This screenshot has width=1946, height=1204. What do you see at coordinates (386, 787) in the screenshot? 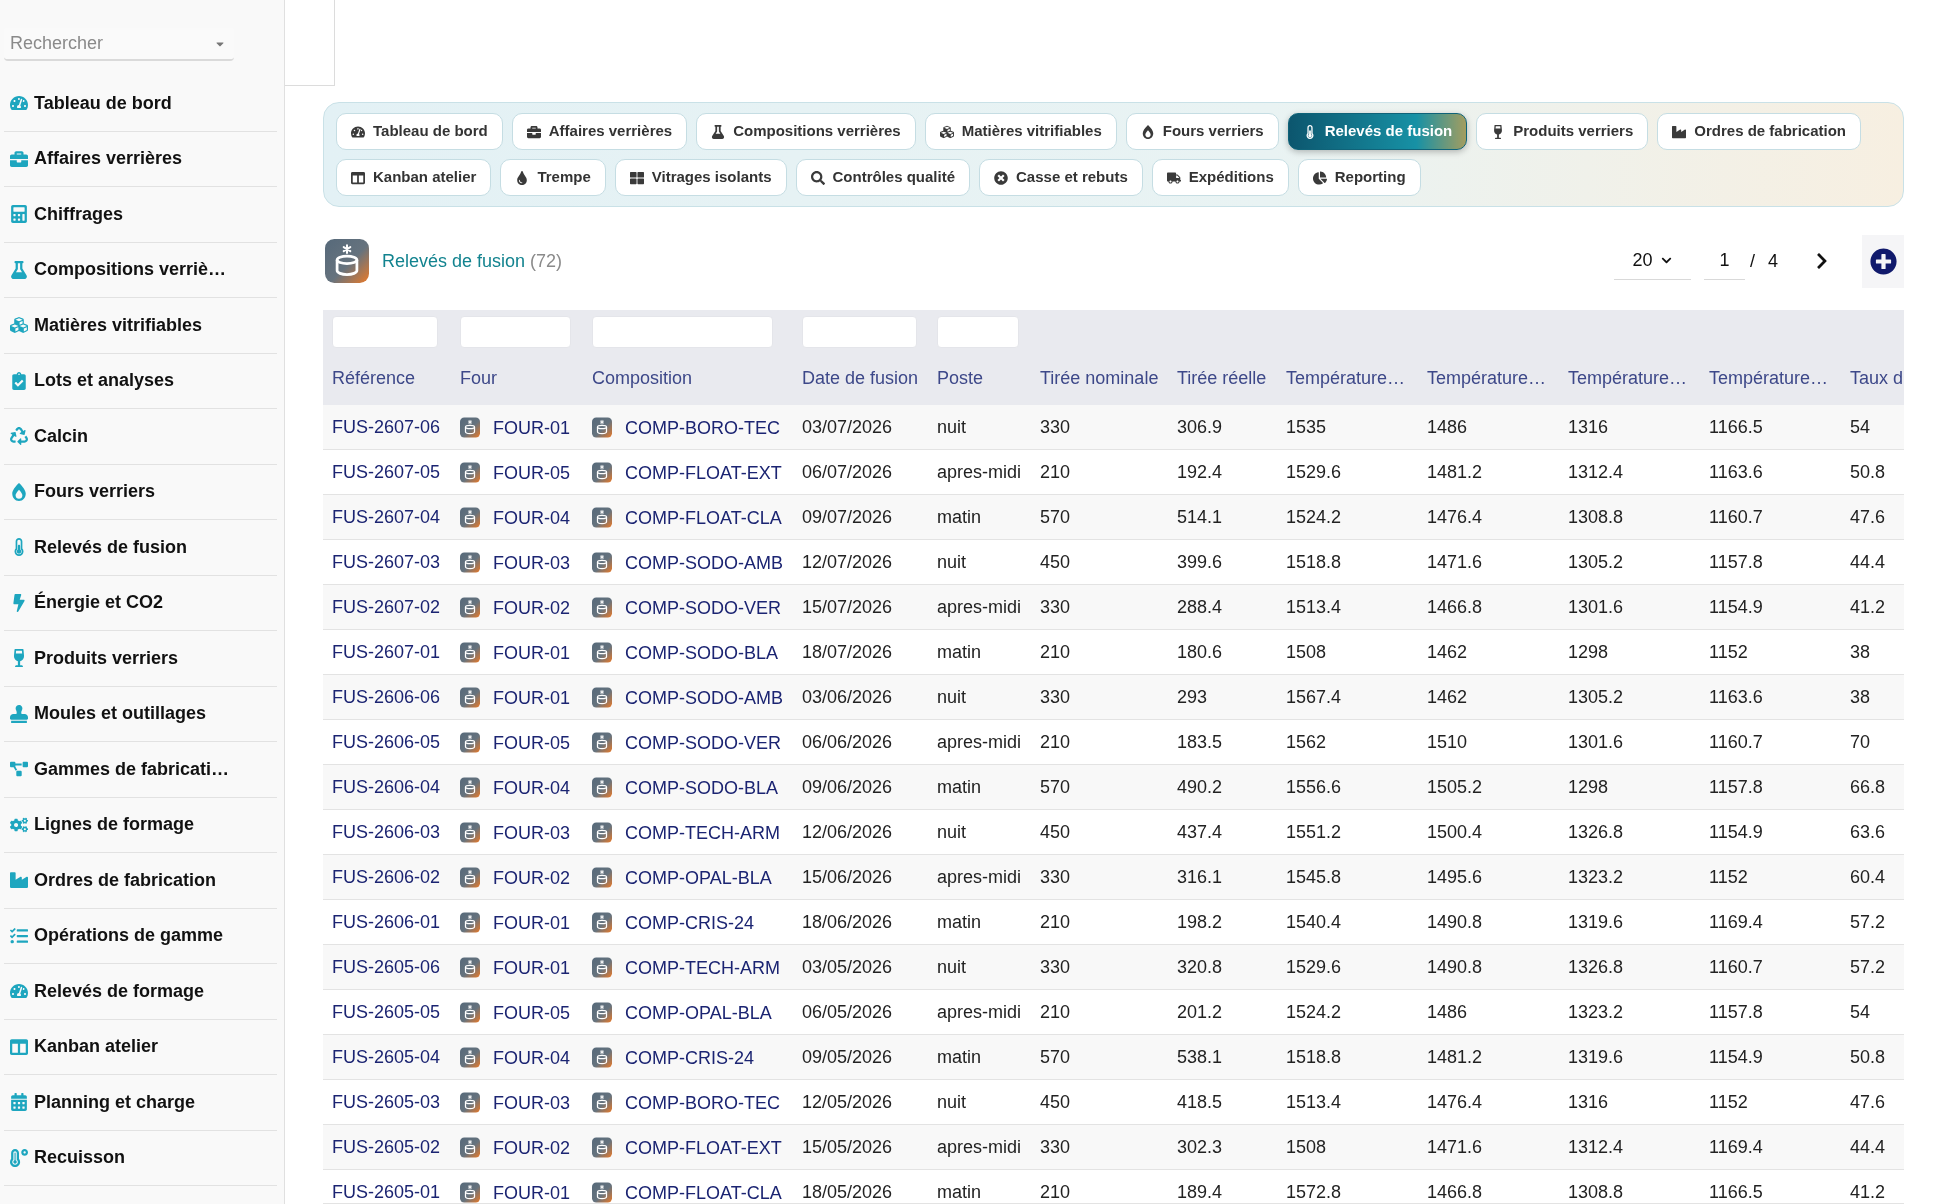
I see `table-link: FUS-2606-04` at bounding box center [386, 787].